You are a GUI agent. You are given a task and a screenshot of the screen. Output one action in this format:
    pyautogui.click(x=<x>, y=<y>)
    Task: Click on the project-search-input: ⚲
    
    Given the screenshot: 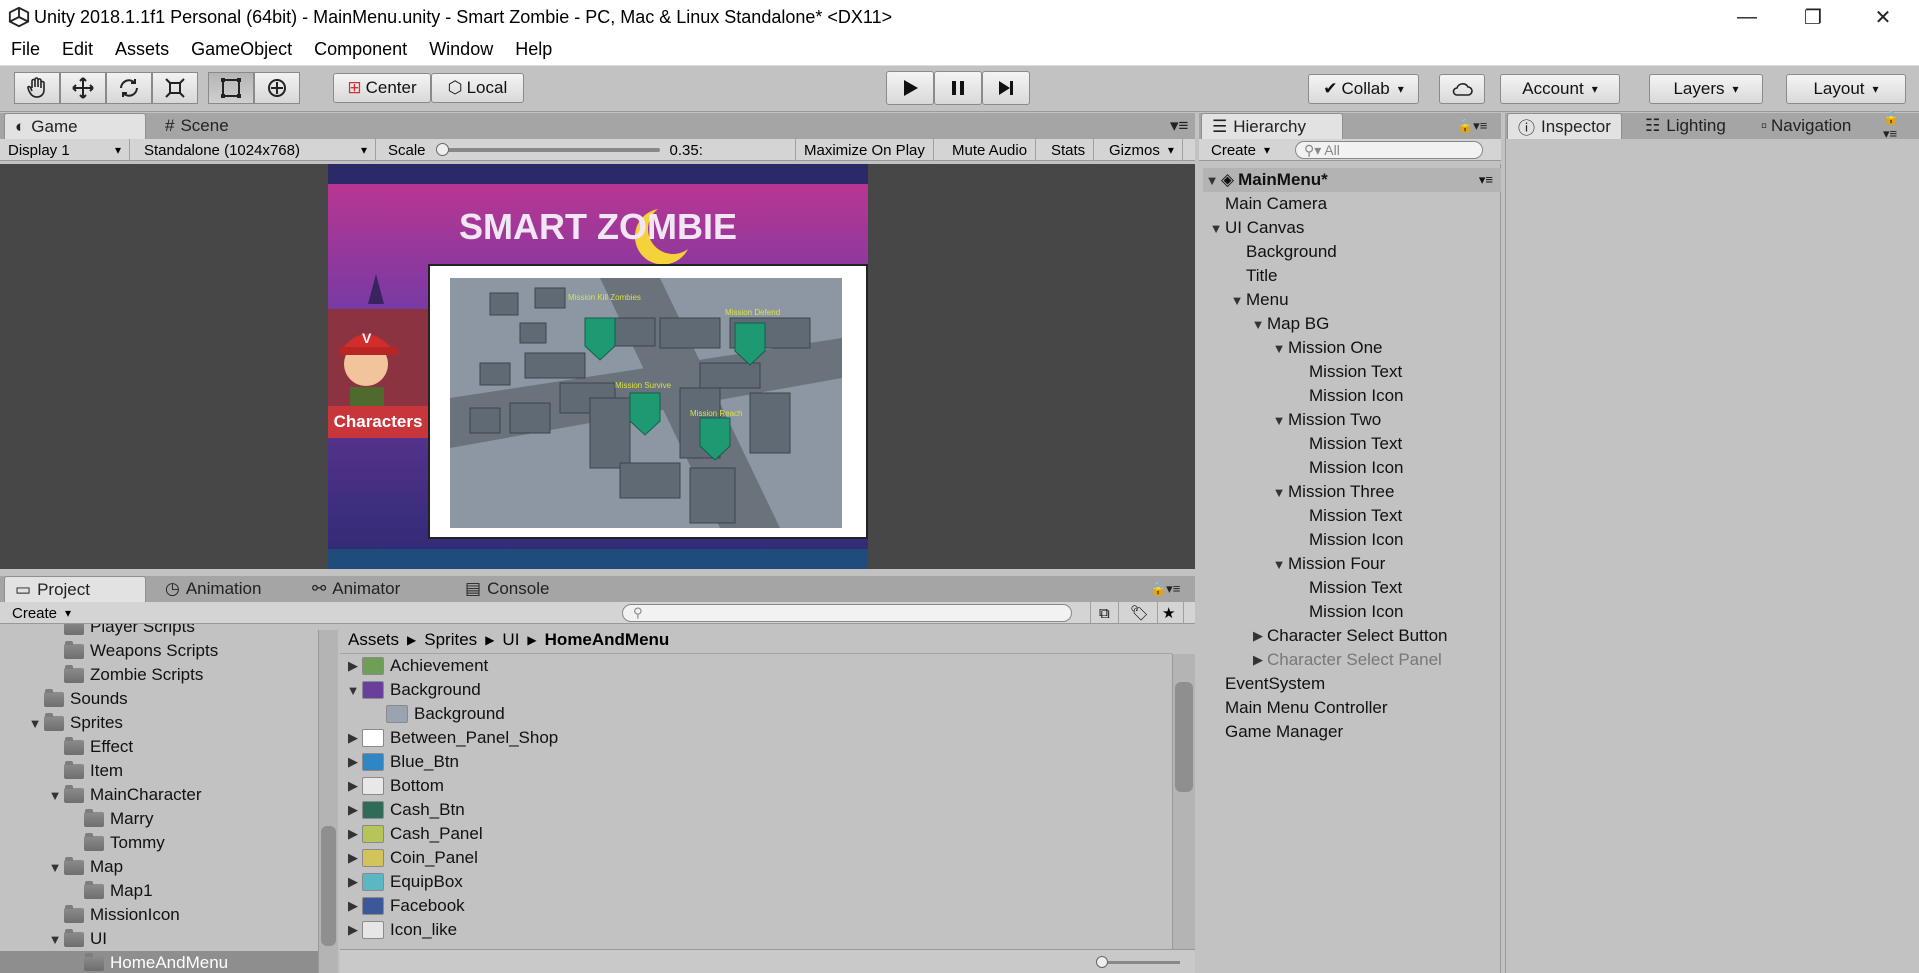 What is the action you would take?
    pyautogui.click(x=847, y=613)
    